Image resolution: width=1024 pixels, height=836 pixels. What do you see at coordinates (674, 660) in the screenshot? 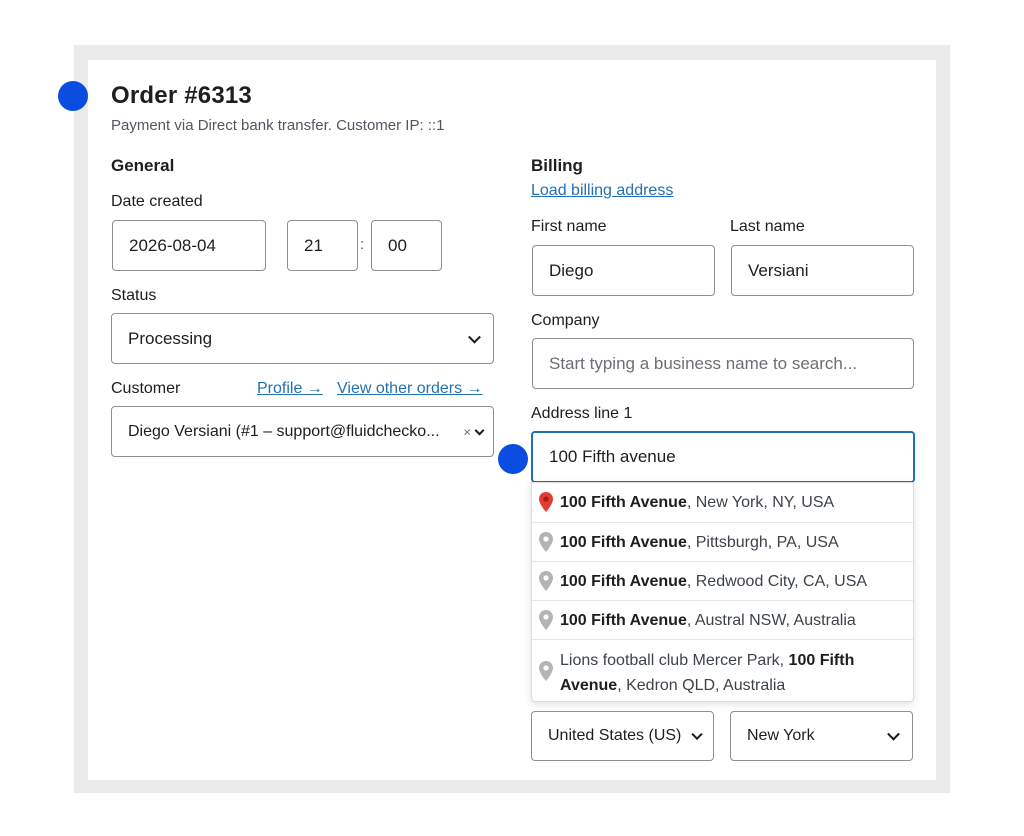
I see `suggestion-prefix: Lions football club Mercer Park,` at bounding box center [674, 660].